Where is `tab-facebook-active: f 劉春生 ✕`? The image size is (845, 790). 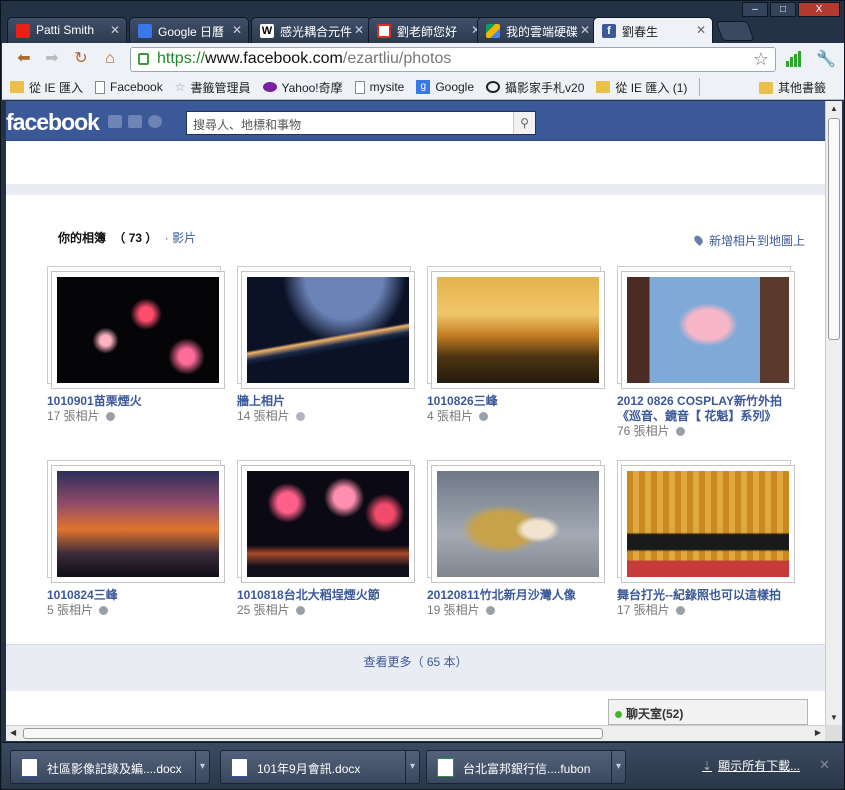 tab-facebook-active: f 劉春生 ✕ is located at coordinates (653, 30).